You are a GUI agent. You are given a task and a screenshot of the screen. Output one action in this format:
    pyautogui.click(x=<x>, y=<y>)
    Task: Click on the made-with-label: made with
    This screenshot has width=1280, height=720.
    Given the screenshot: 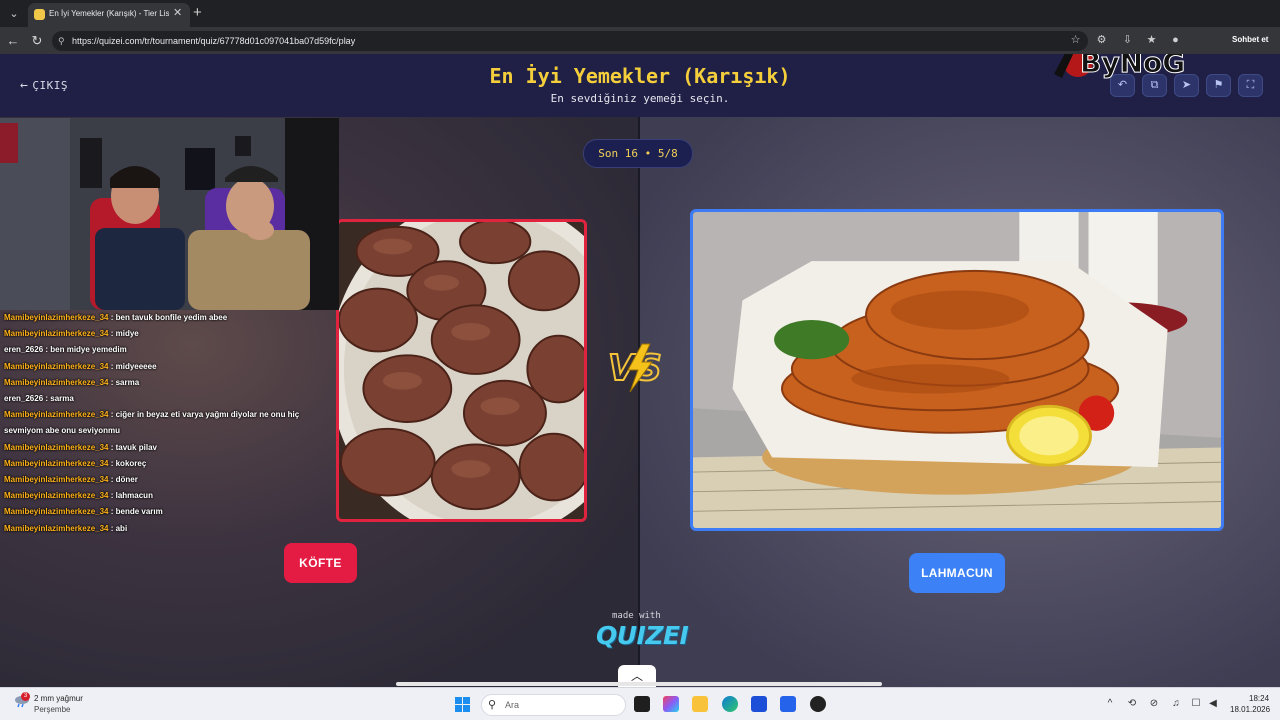 What is the action you would take?
    pyautogui.click(x=636, y=616)
    